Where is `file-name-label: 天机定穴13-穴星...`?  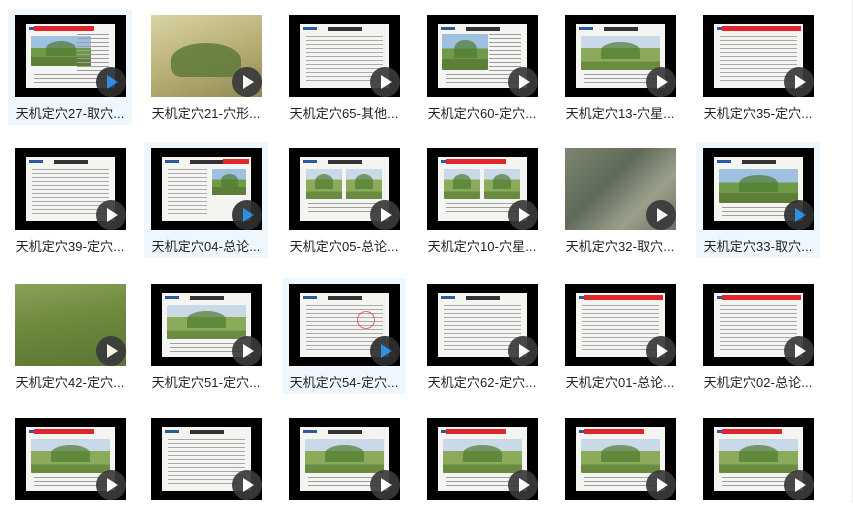
file-name-label: 天机定穴13-穴星... is located at coordinates (620, 113).